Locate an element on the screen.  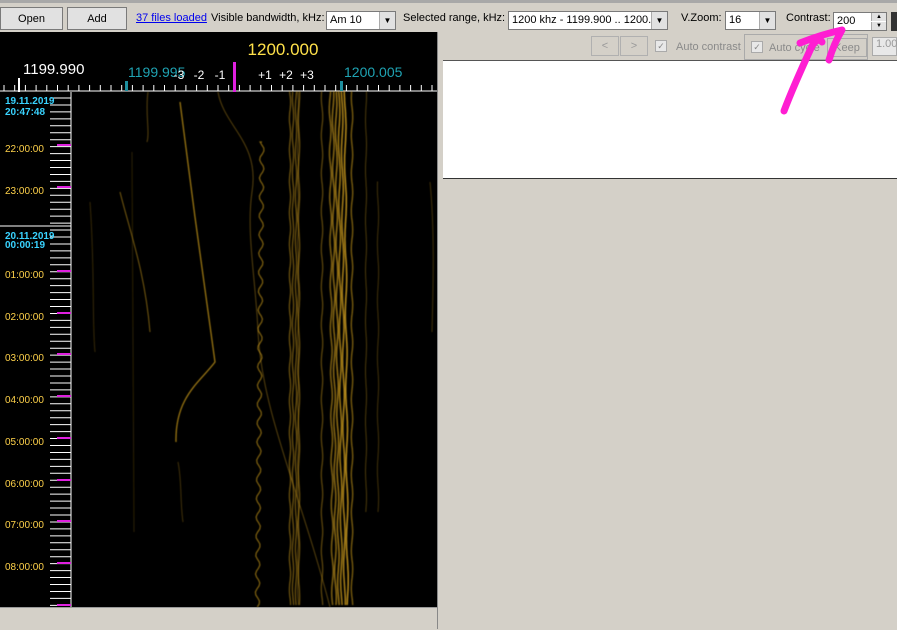
time-label-midnight: 00:00:19 is located at coordinates (25, 245).